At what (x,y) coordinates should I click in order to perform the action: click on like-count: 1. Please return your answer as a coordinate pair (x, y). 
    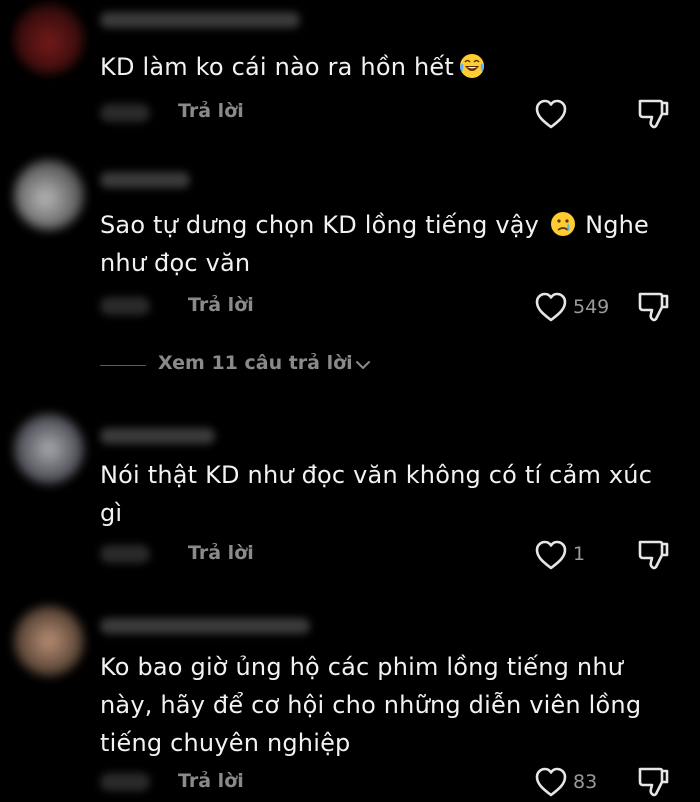
    Looking at the image, I should click on (579, 554).